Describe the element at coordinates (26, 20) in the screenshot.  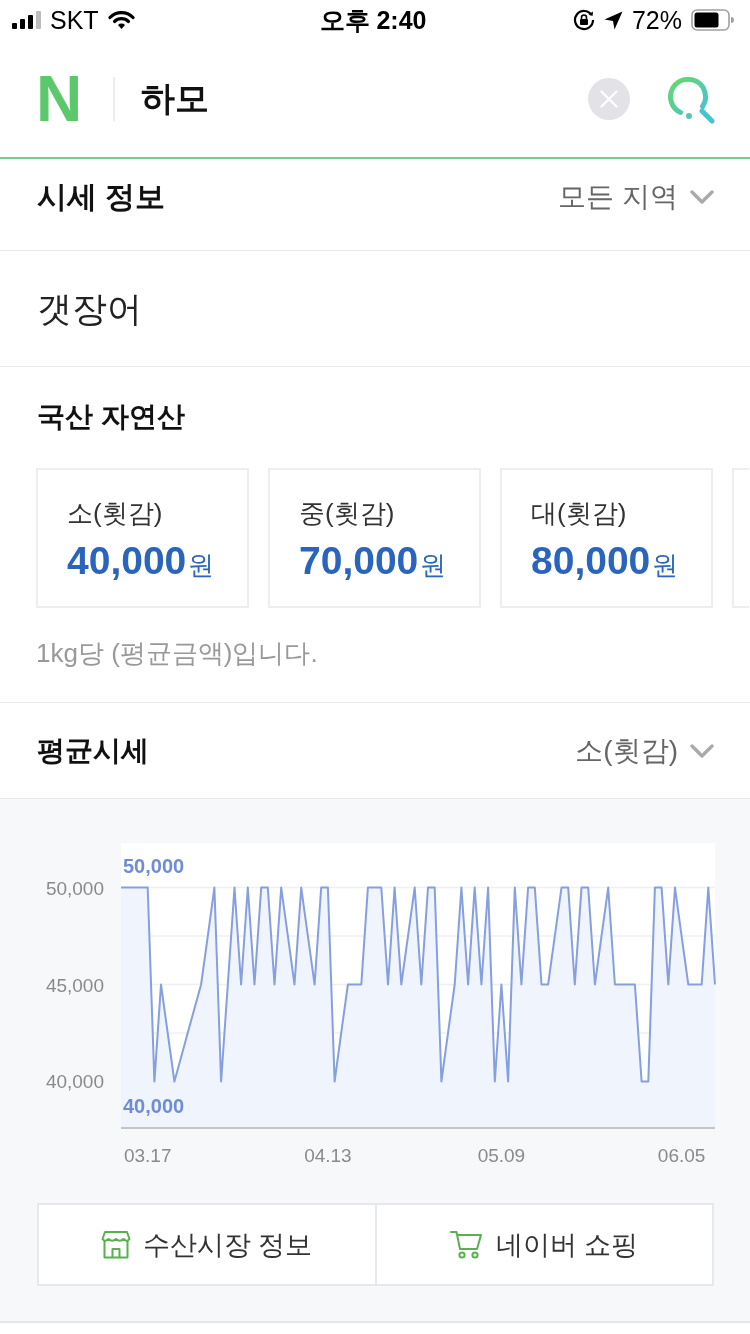
I see `signal-icon` at that location.